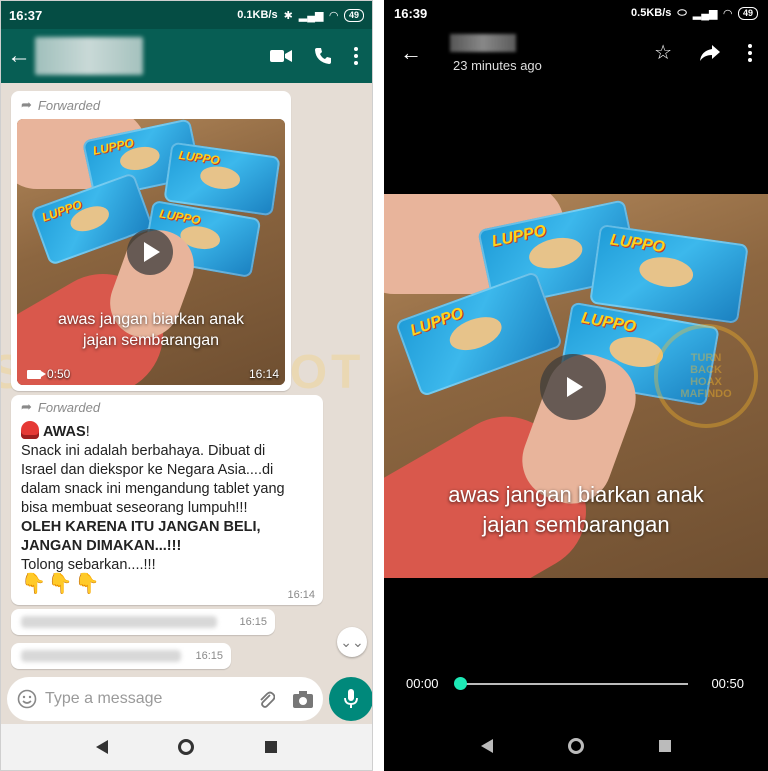  Describe the element at coordinates (61, 584) in the screenshot. I see `pointing-down-icon: 👇👇👇` at that location.